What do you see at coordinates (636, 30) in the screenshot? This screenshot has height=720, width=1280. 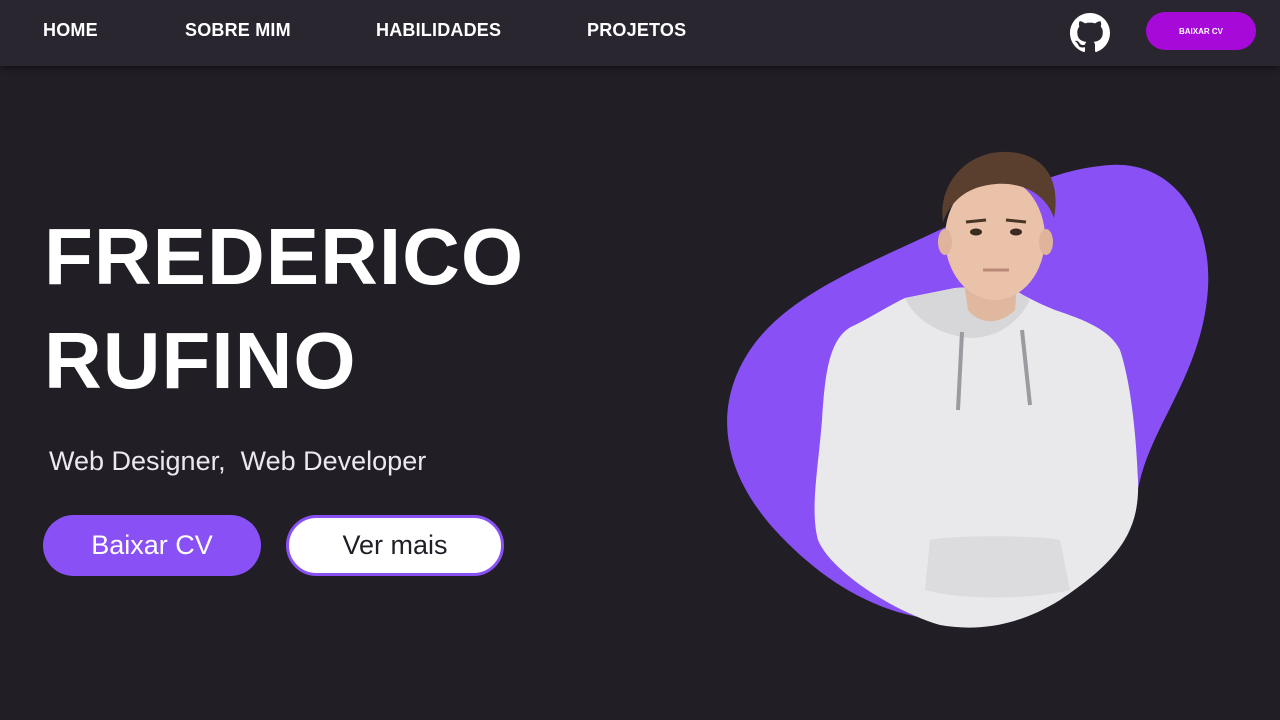 I see `nav-link-projetos: PROJETOS` at bounding box center [636, 30].